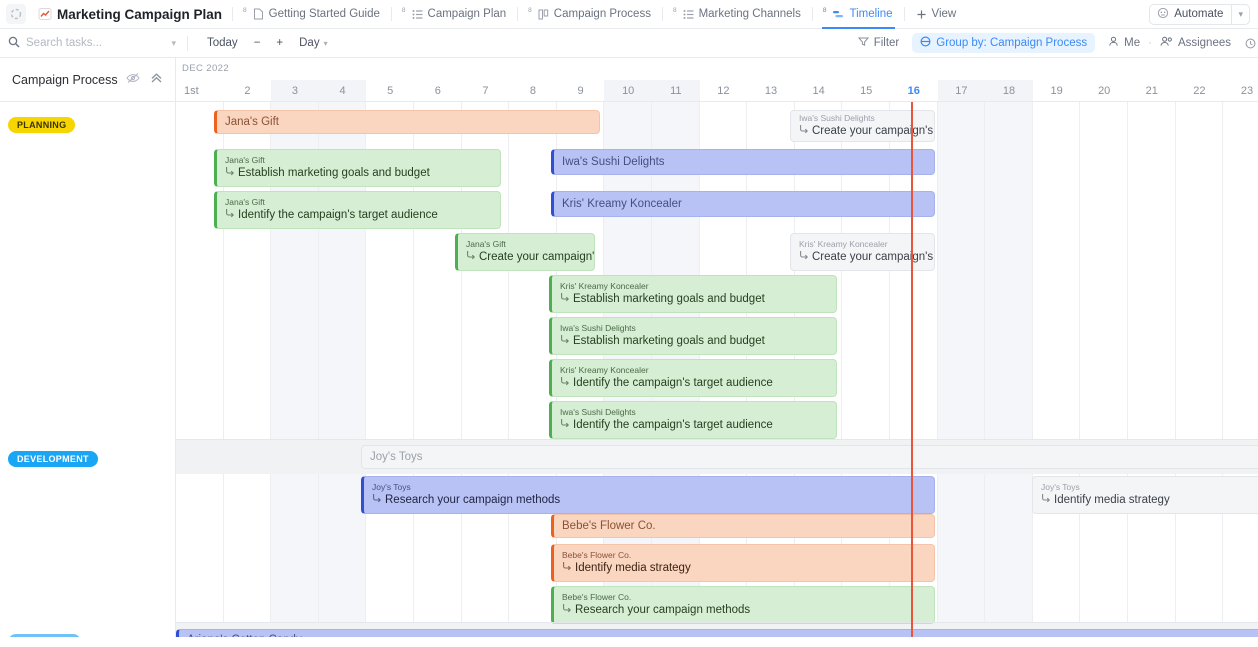 This screenshot has width=1258, height=647. I want to click on filter-label: Filter, so click(886, 43).